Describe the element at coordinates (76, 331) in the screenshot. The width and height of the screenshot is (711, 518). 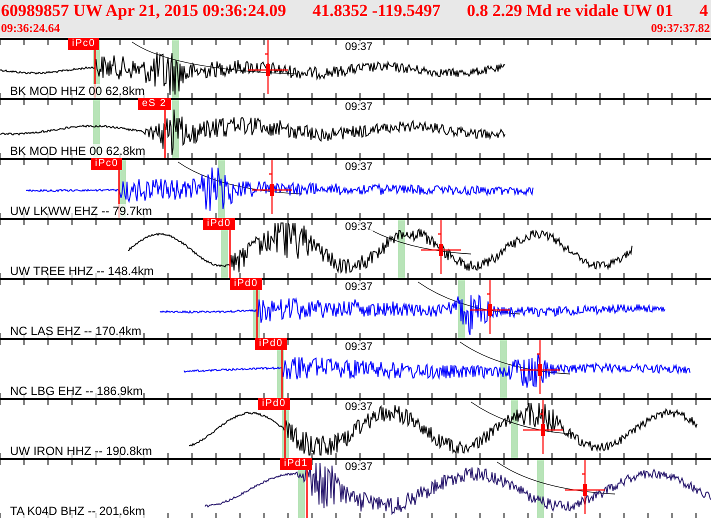
I see `station-label: NC LAS EHZ -- 170.4km` at that location.